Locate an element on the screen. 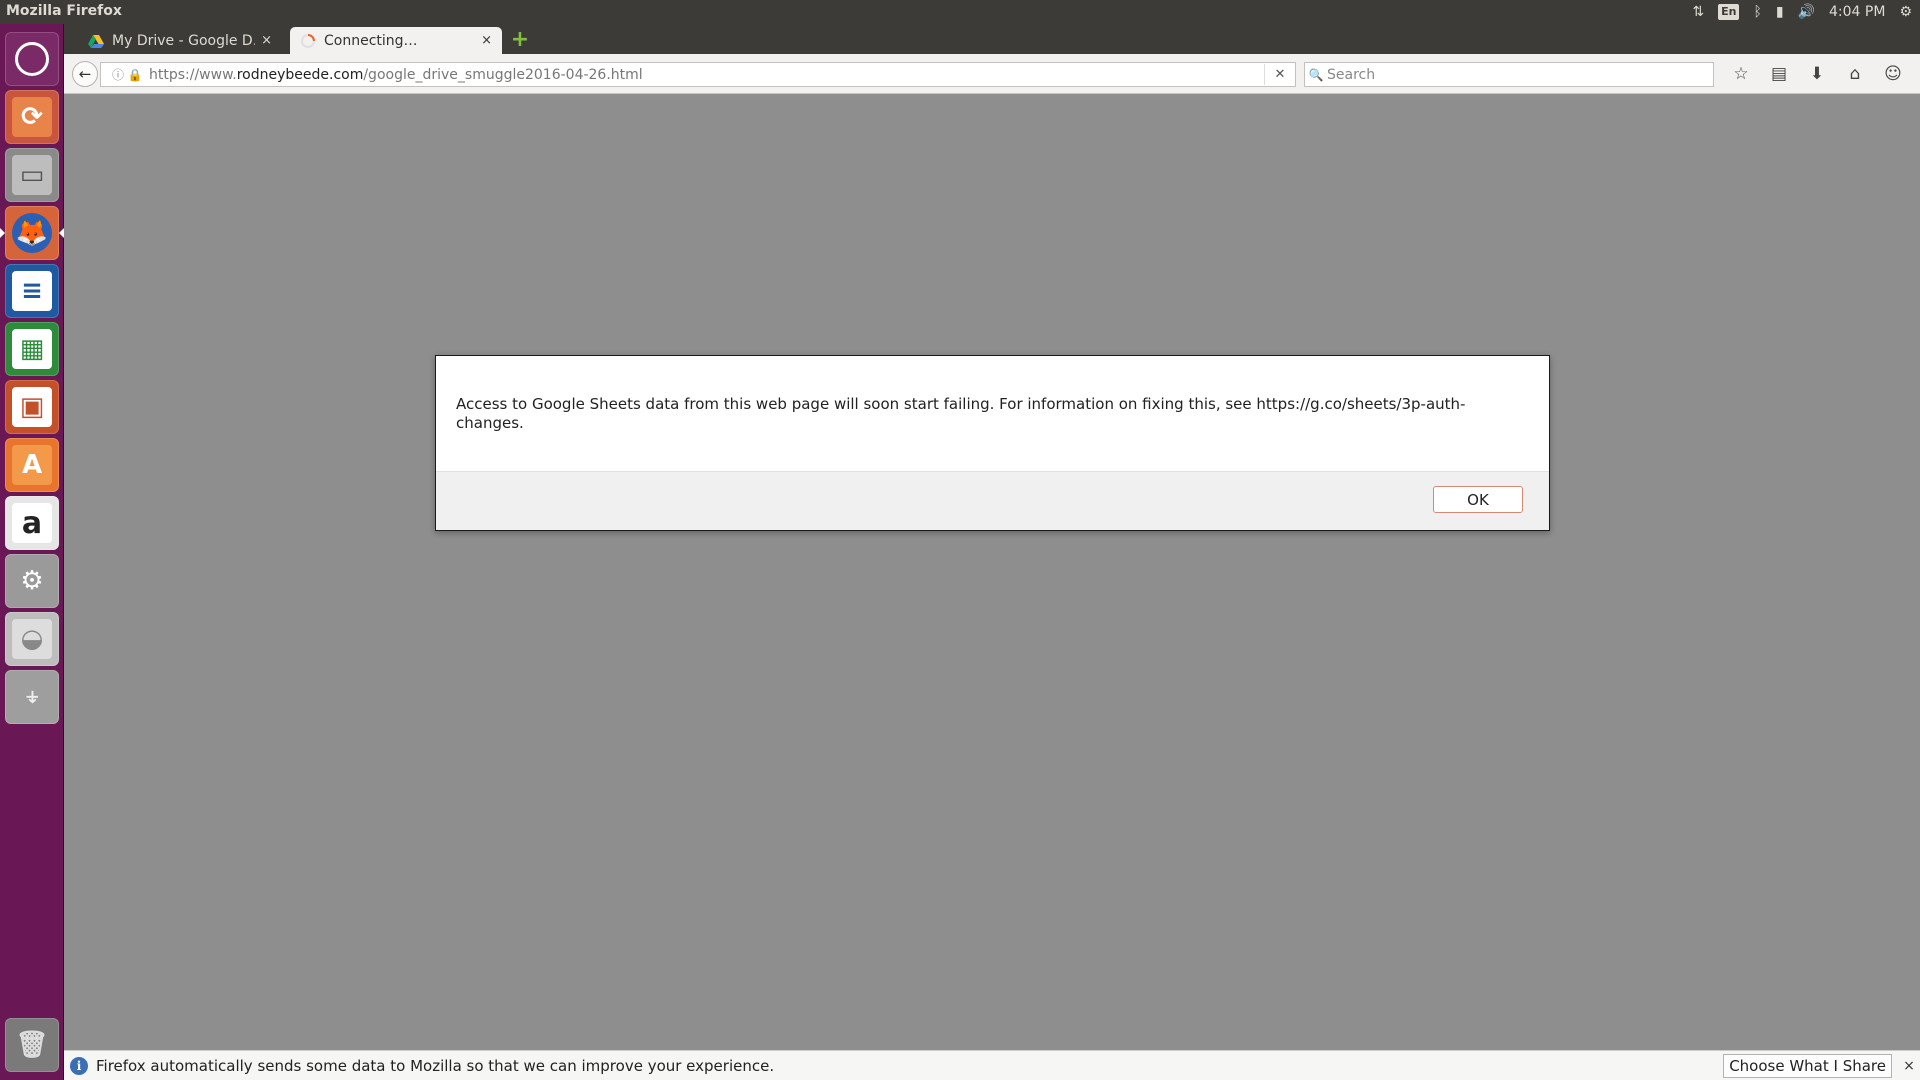  reading-list-icon: ▤ is located at coordinates (1779, 74).